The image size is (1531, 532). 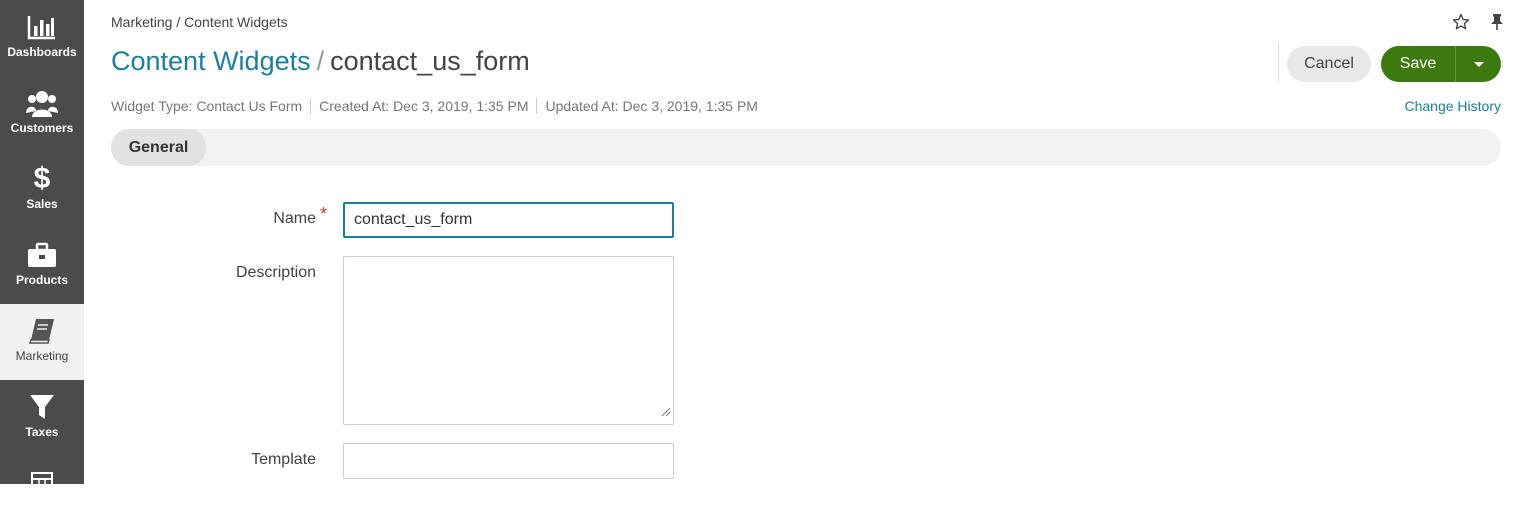 What do you see at coordinates (158, 147) in the screenshot?
I see `tab-general: General` at bounding box center [158, 147].